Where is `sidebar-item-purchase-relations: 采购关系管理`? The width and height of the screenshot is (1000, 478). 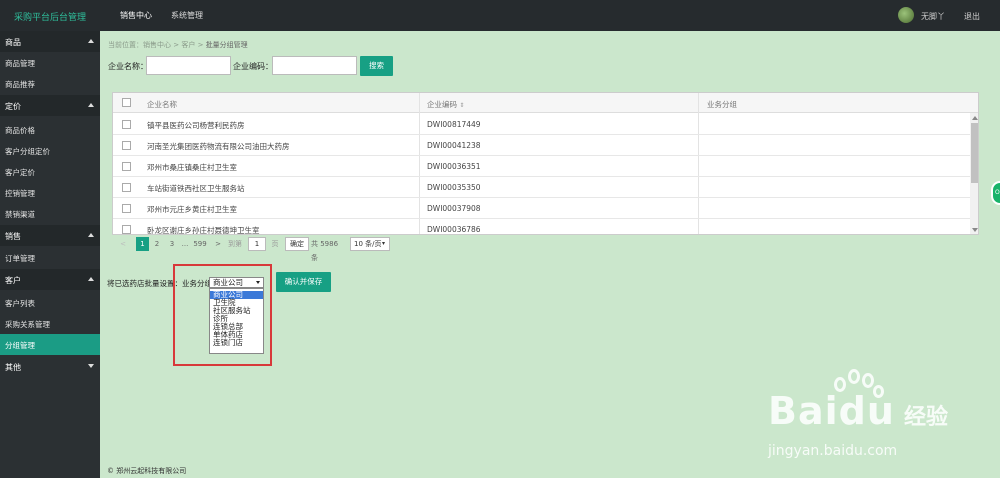
sidebar-item-purchase-relations: 采购关系管理 is located at coordinates (50, 323).